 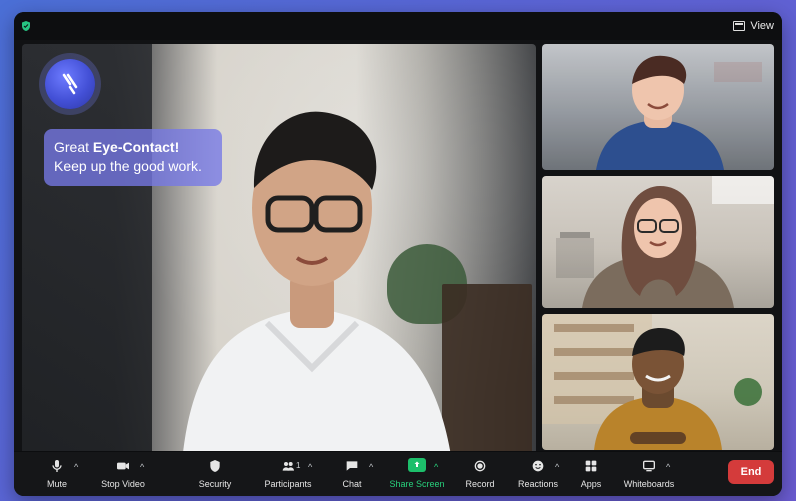 I want to click on chat-options-caret: ^, so click(x=371, y=467).